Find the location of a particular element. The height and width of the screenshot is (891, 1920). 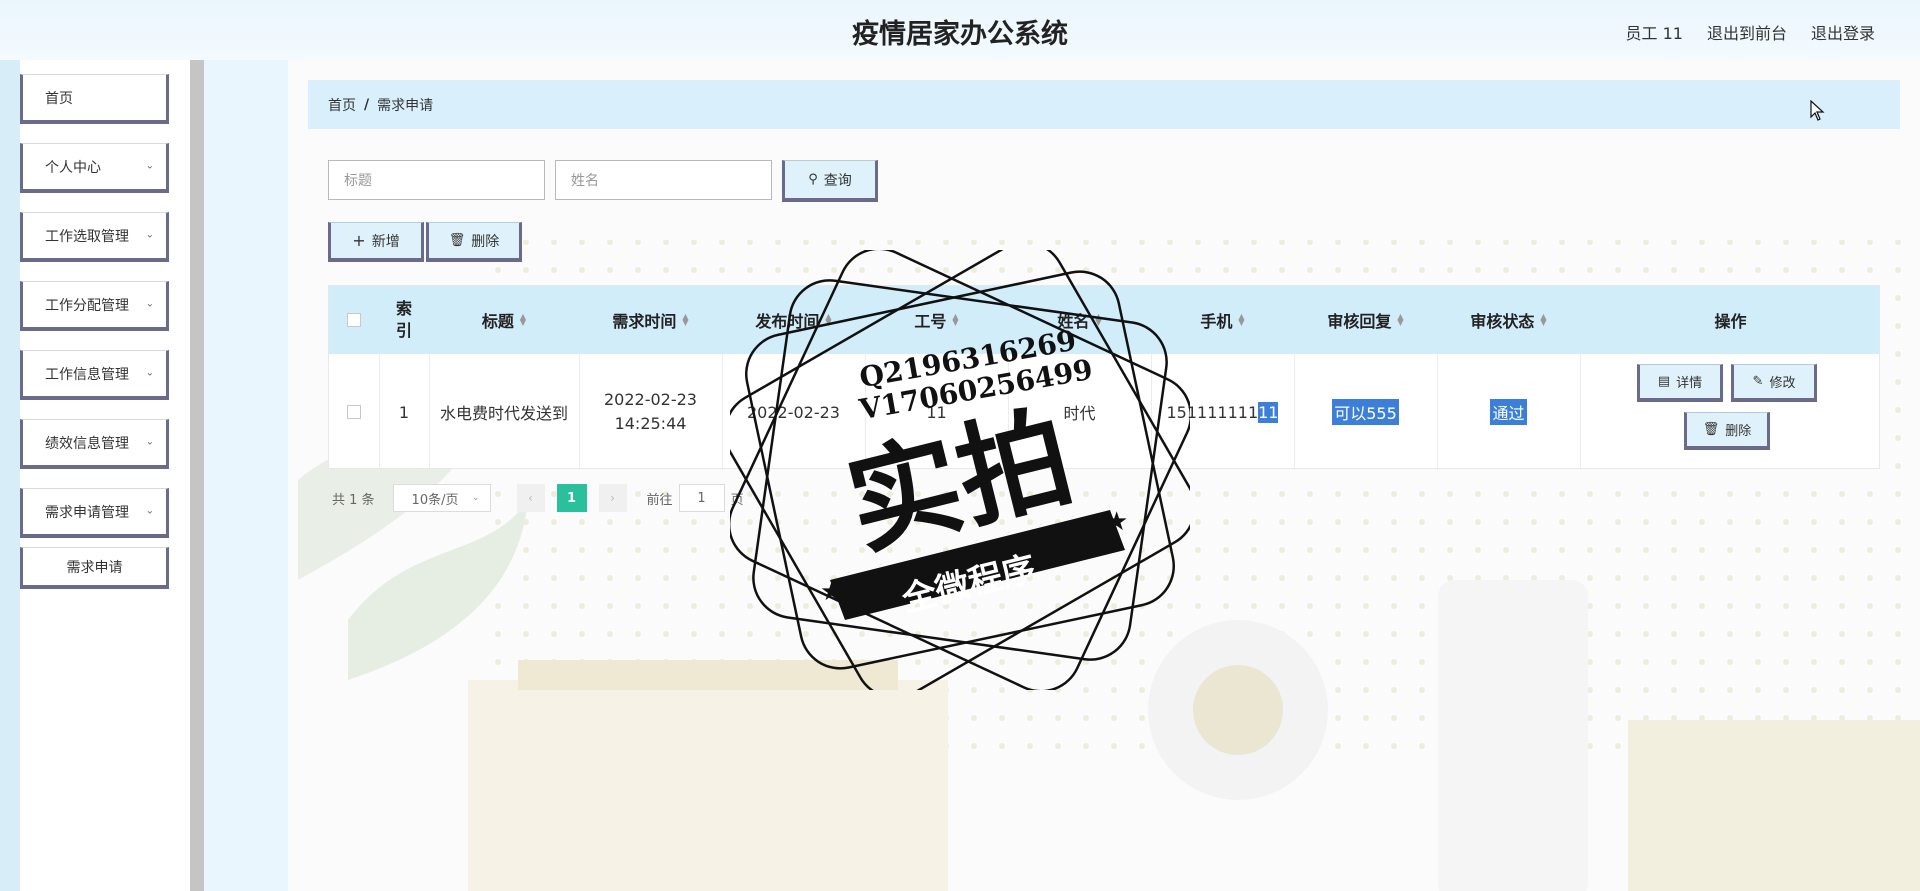

sidebar-gap is located at coordinates (246, 475).